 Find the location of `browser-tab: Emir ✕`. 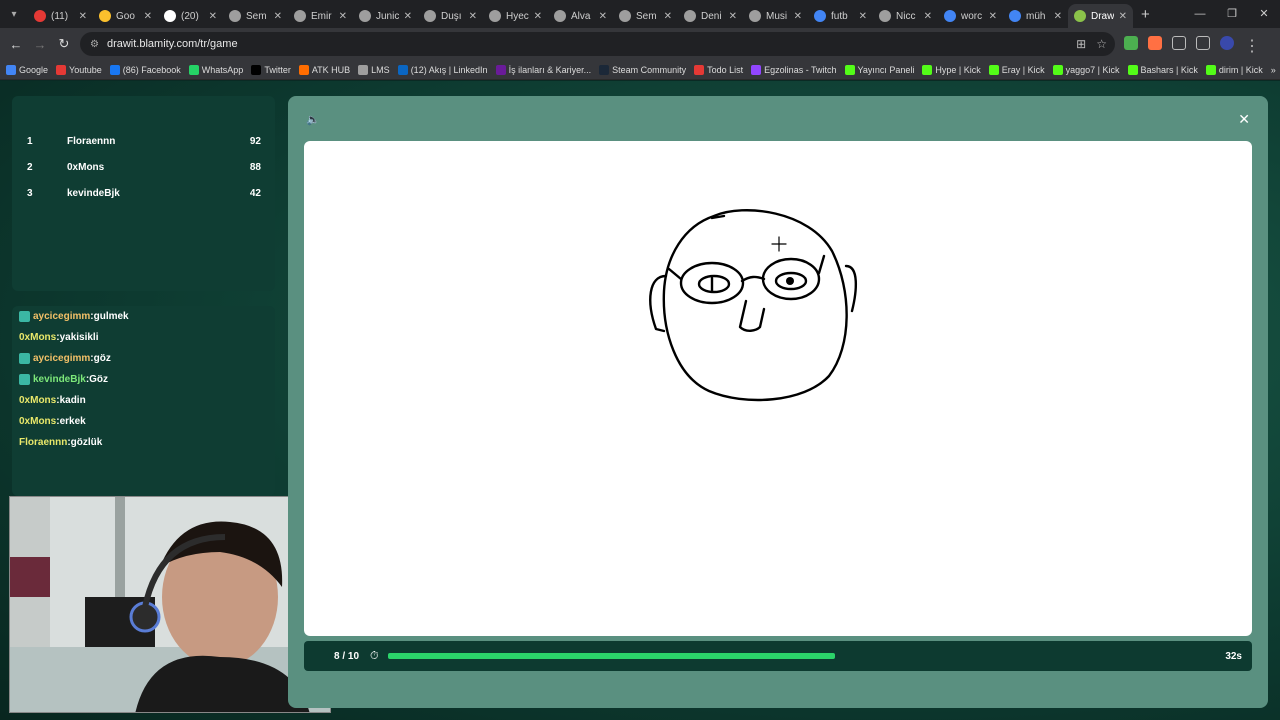

browser-tab: Emir ✕ is located at coordinates (320, 16).